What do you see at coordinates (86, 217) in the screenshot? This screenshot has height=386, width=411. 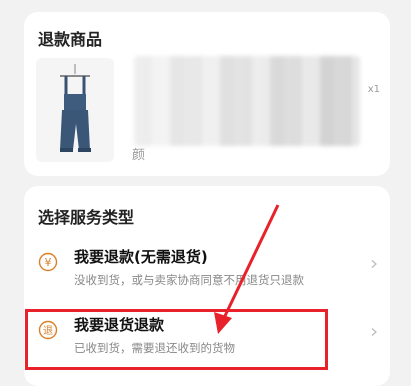 I see `service-type-title: 选择服务类型` at bounding box center [86, 217].